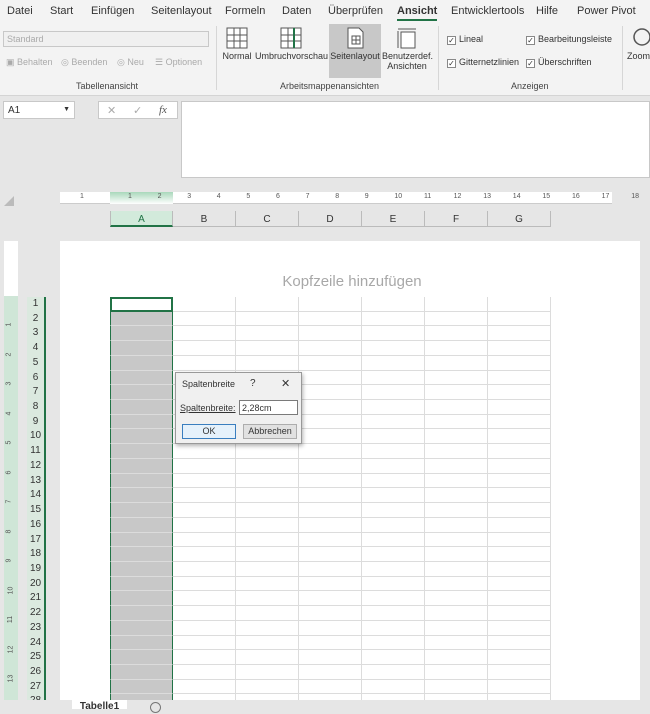 Image resolution: width=650 pixels, height=714 pixels. Describe the element at coordinates (204, 334) in the screenshot. I see `cell-B3` at that location.